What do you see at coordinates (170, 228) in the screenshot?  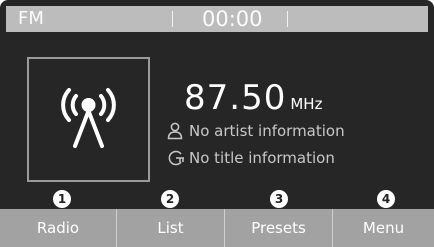 I see `list-button: List` at bounding box center [170, 228].